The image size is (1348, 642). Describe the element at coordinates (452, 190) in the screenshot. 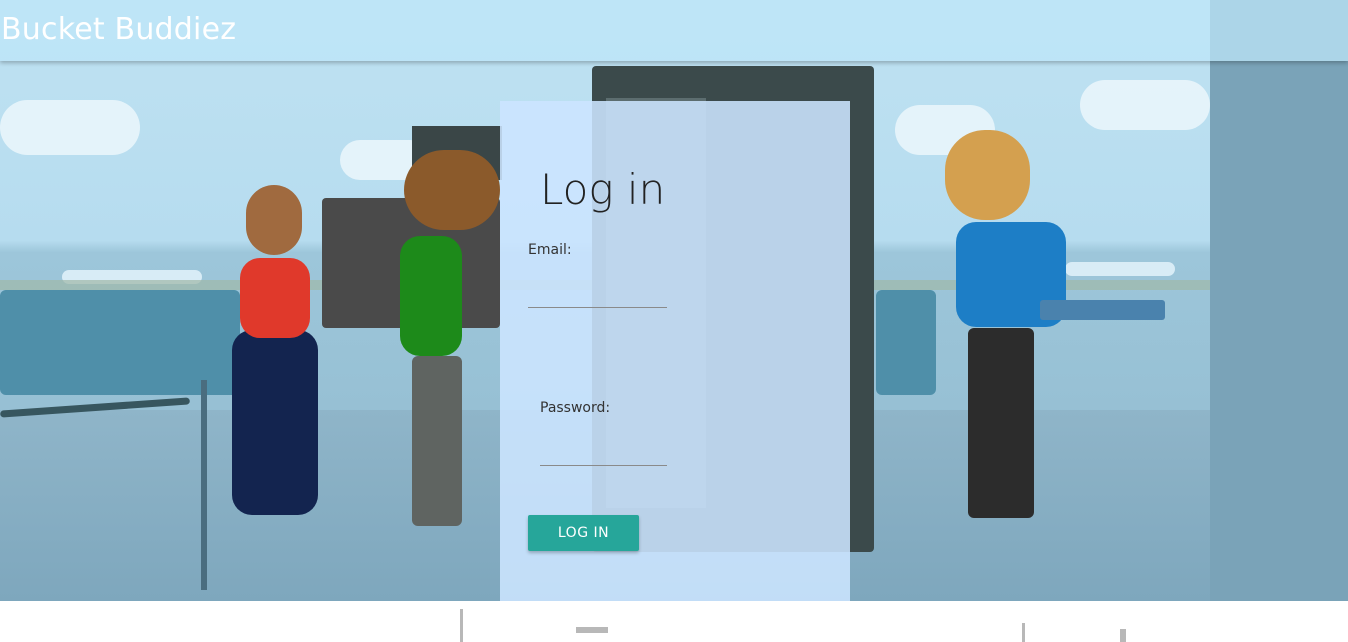

I see `character-father-head` at that location.